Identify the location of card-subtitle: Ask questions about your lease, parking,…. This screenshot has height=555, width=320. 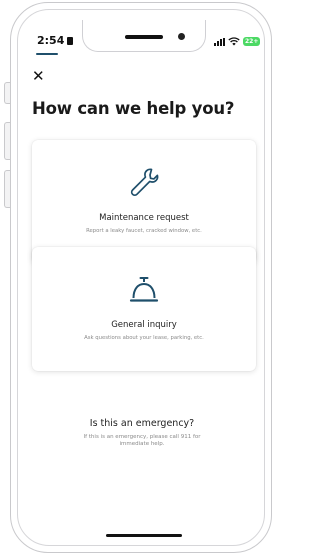
(144, 338).